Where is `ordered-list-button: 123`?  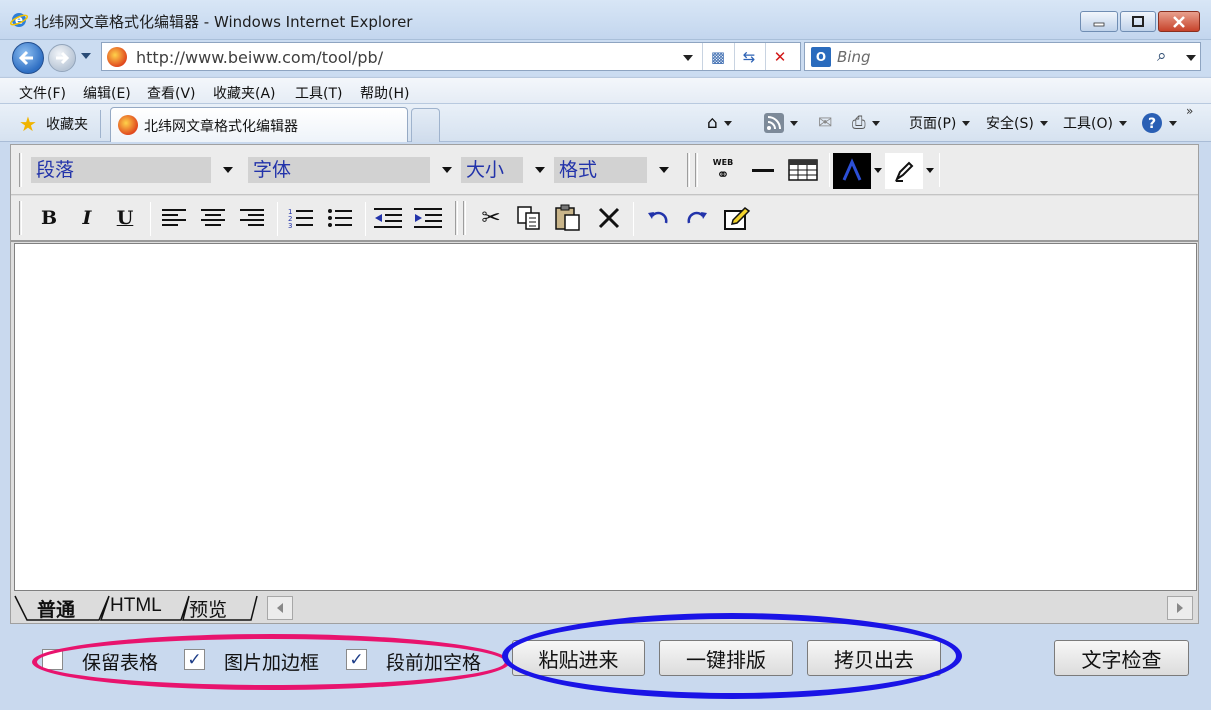 ordered-list-button: 123 is located at coordinates (301, 218).